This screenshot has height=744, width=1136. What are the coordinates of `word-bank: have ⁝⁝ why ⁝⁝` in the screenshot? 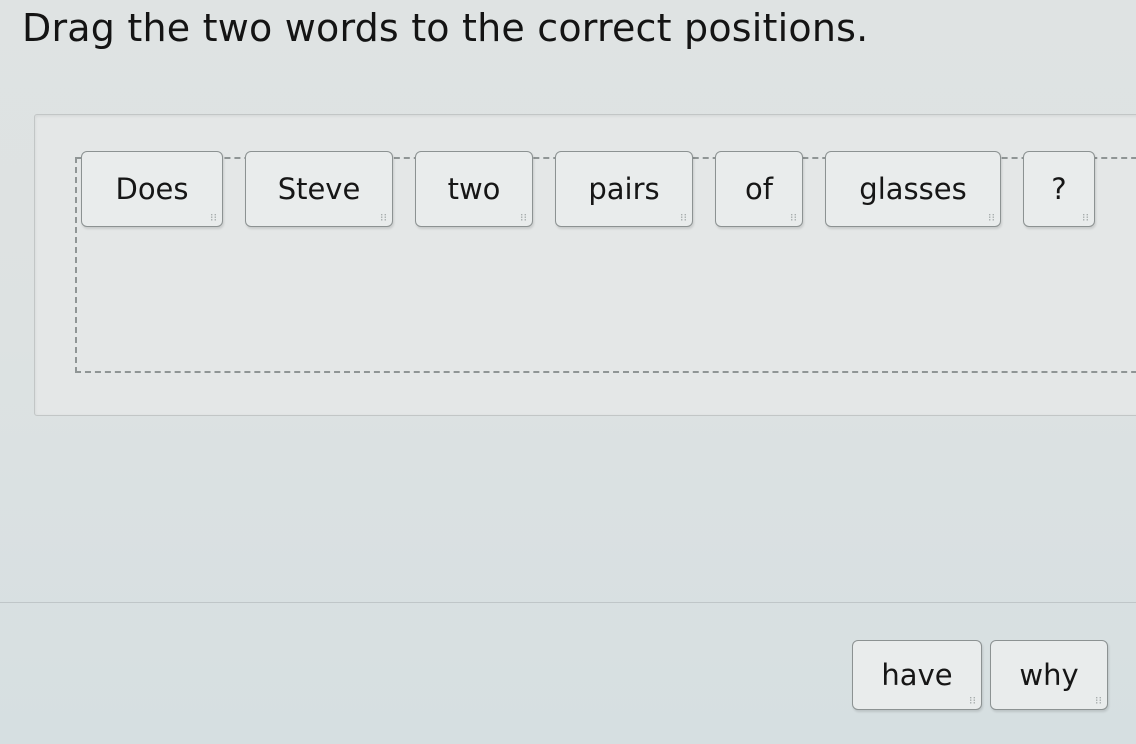 It's located at (980, 675).